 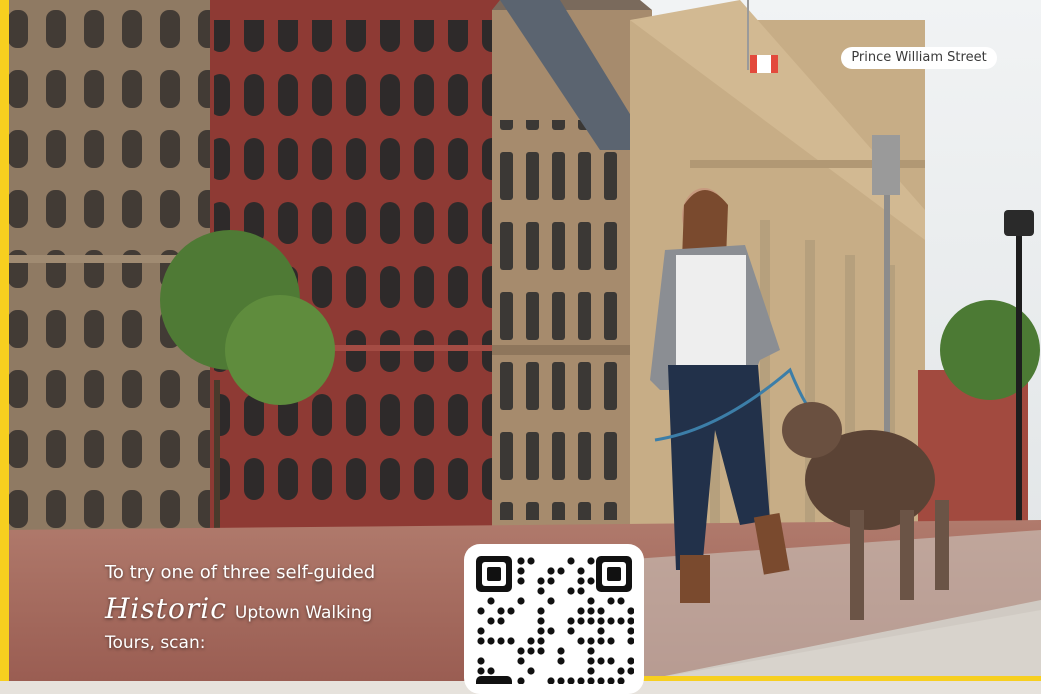 I want to click on qr-code-card, so click(x=554, y=619).